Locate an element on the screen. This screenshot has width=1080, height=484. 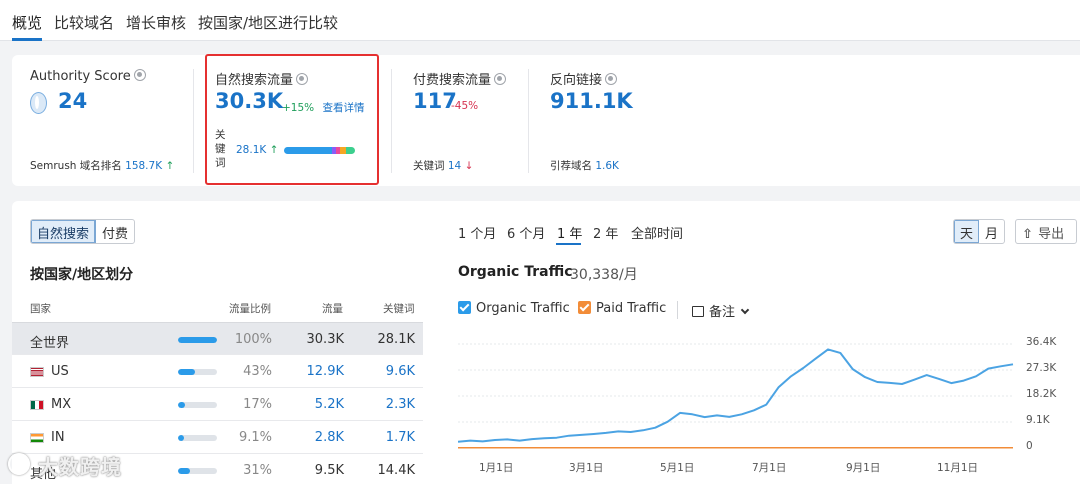
column-header-traffic: 流量 is located at coordinates (332, 308).